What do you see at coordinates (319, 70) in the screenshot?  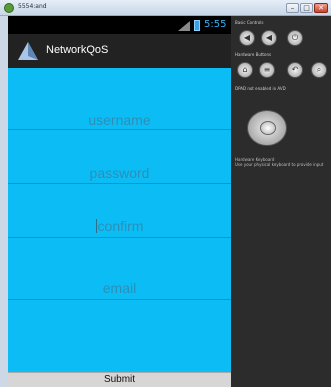 I see `search-icon: ⌕` at bounding box center [319, 70].